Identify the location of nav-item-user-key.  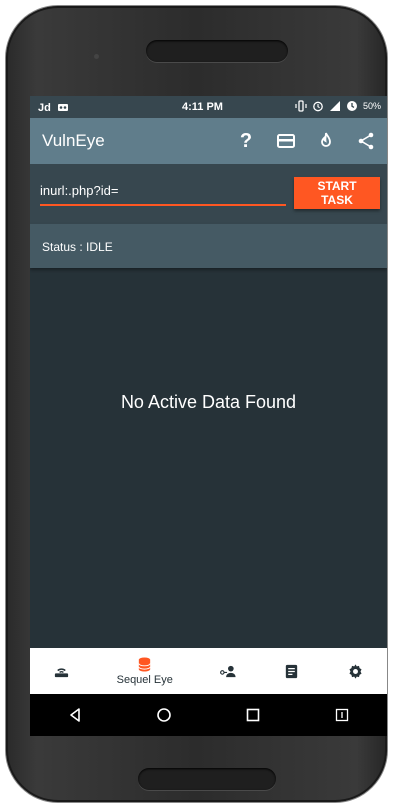
(228, 671).